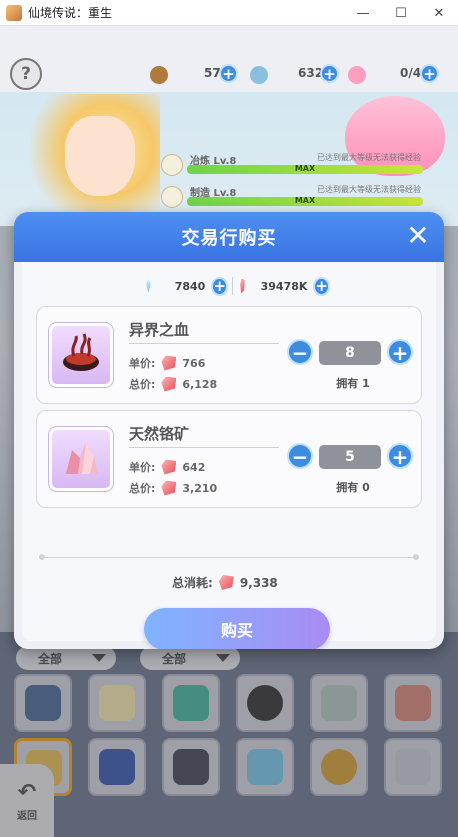  I want to click on unit-price-value: 642, so click(194, 467).